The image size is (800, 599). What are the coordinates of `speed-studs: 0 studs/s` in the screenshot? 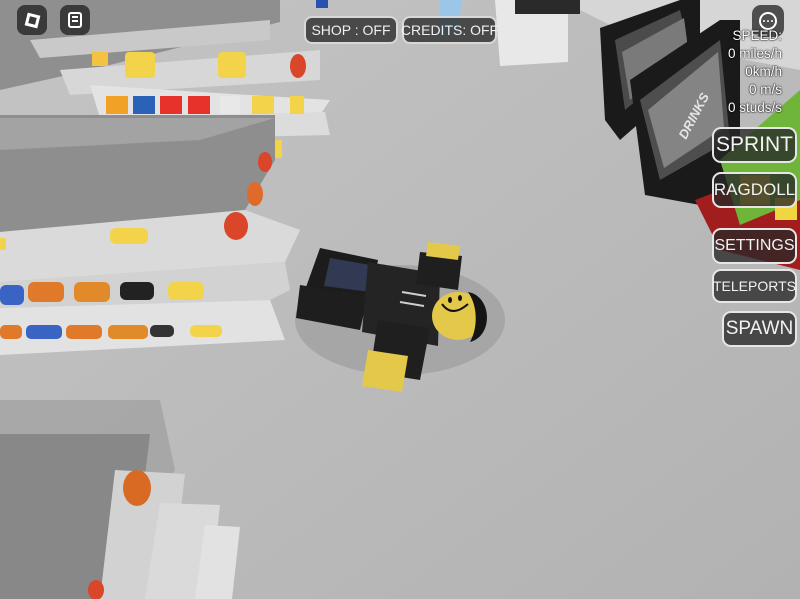 It's located at (754, 107).